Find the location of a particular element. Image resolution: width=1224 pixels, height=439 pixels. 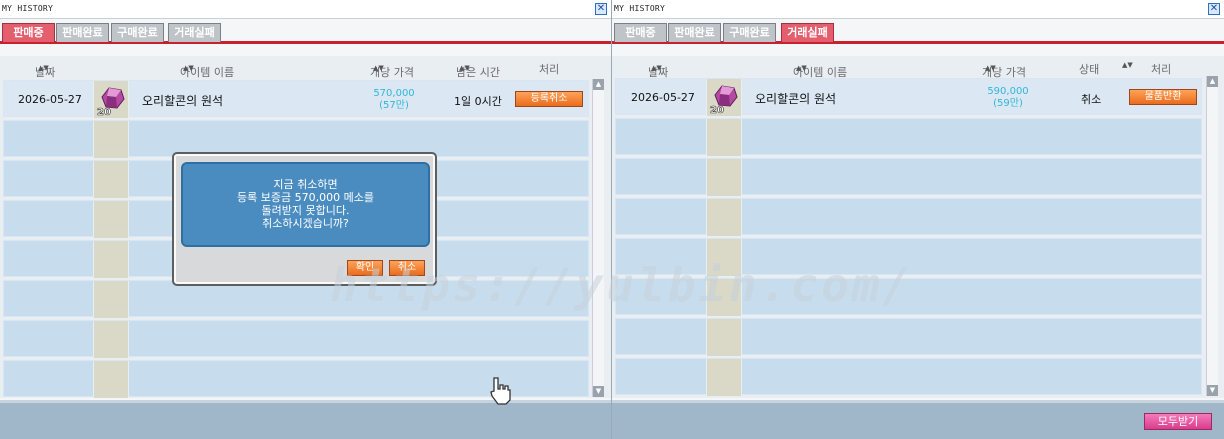

hand-cursor-icon is located at coordinates (500, 391).